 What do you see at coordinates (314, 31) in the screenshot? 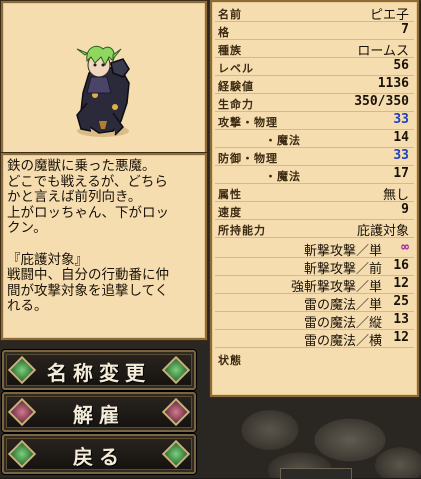
I see `stat-row-rank: 格 7` at bounding box center [314, 31].